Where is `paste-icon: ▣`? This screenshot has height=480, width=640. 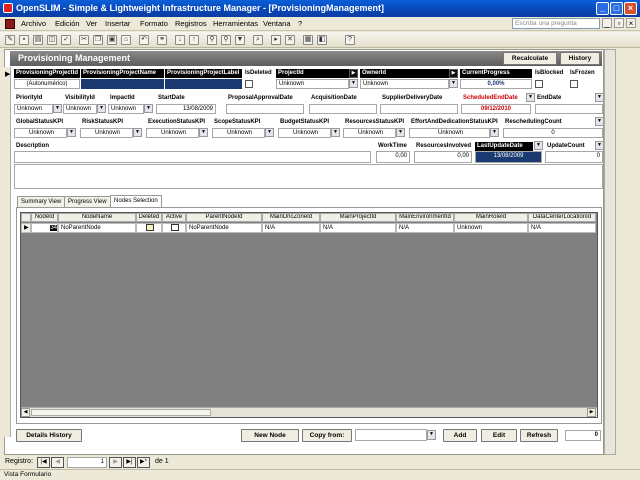
paste-icon: ▣ is located at coordinates (112, 40).